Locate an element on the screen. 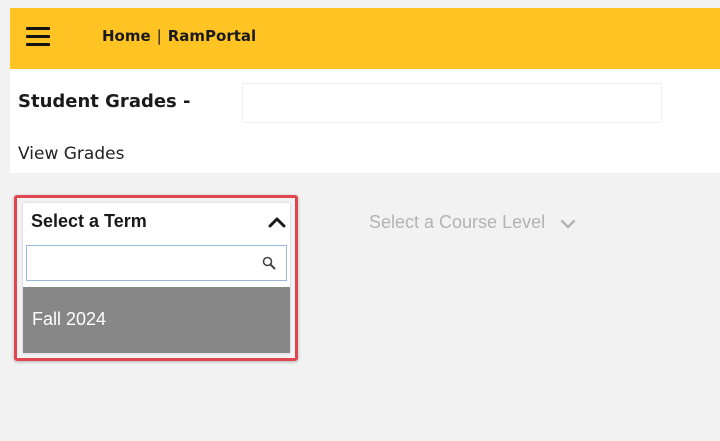 The image size is (720, 441). course-level-label: Select a Course Level is located at coordinates (457, 222).